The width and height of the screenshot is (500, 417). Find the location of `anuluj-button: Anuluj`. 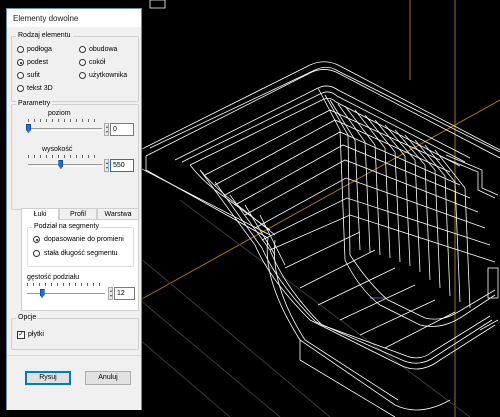

anuluj-button: Anuluj is located at coordinates (108, 378).